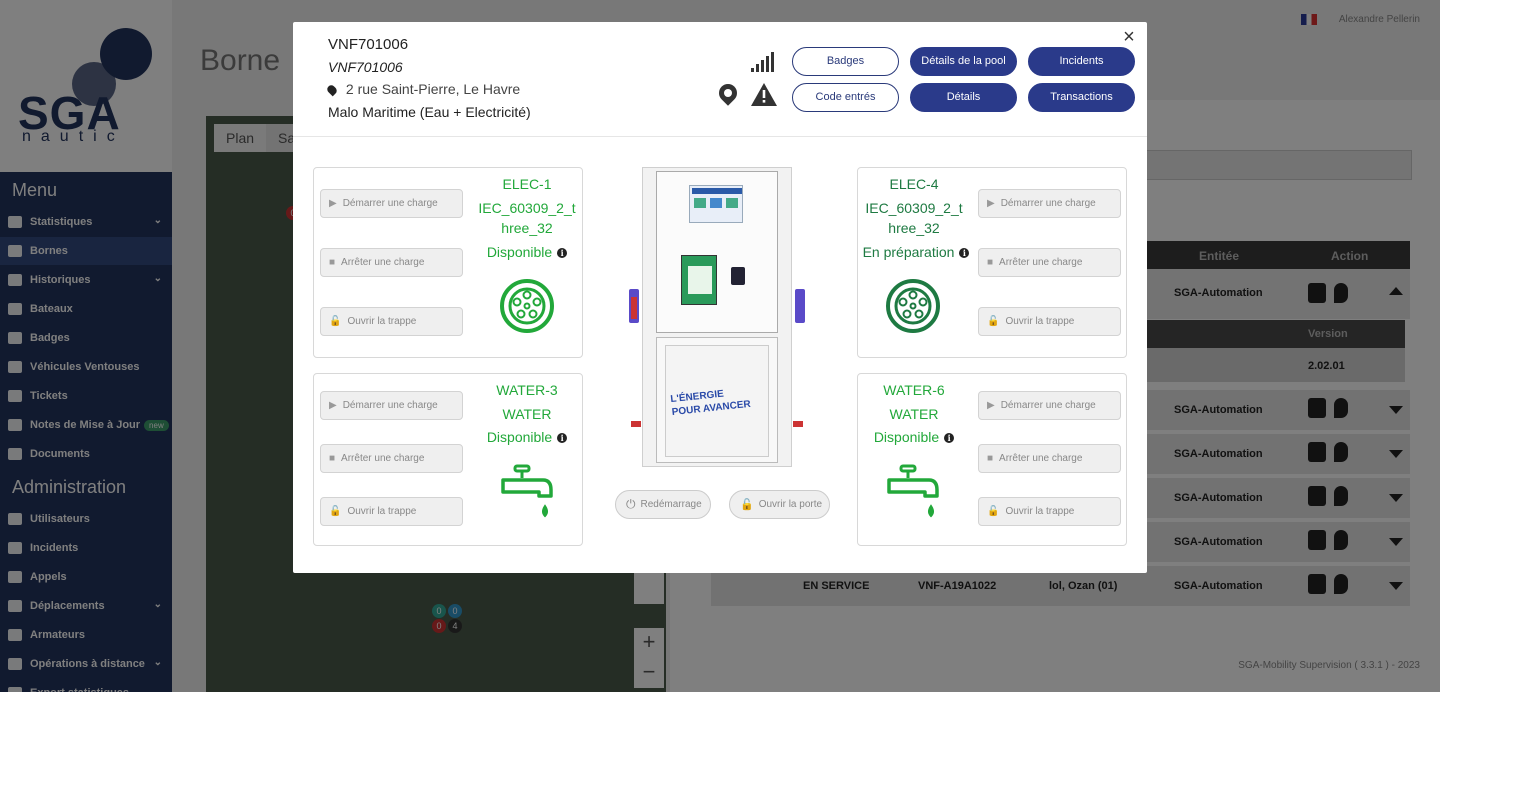  I want to click on warning-icon, so click(764, 94).